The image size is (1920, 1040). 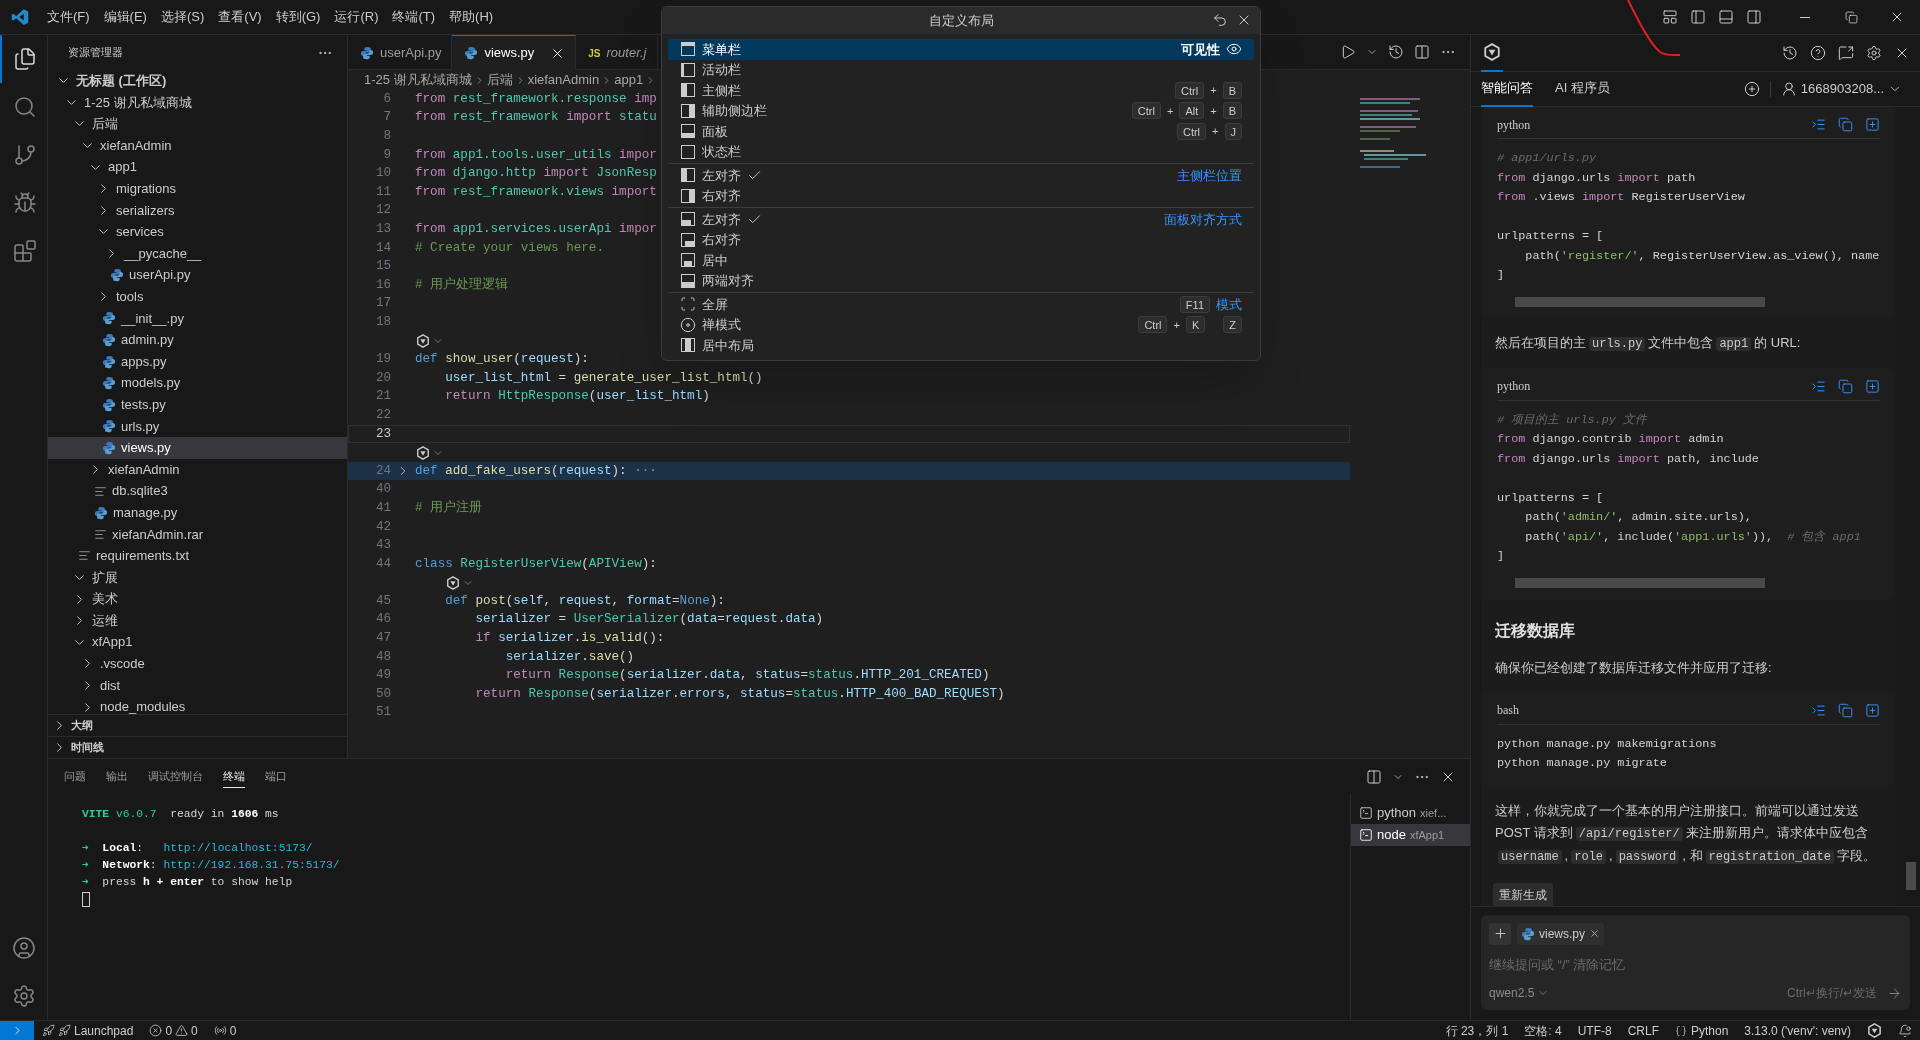 What do you see at coordinates (197, 577) in the screenshot?
I see `tree-item: 扩展` at bounding box center [197, 577].